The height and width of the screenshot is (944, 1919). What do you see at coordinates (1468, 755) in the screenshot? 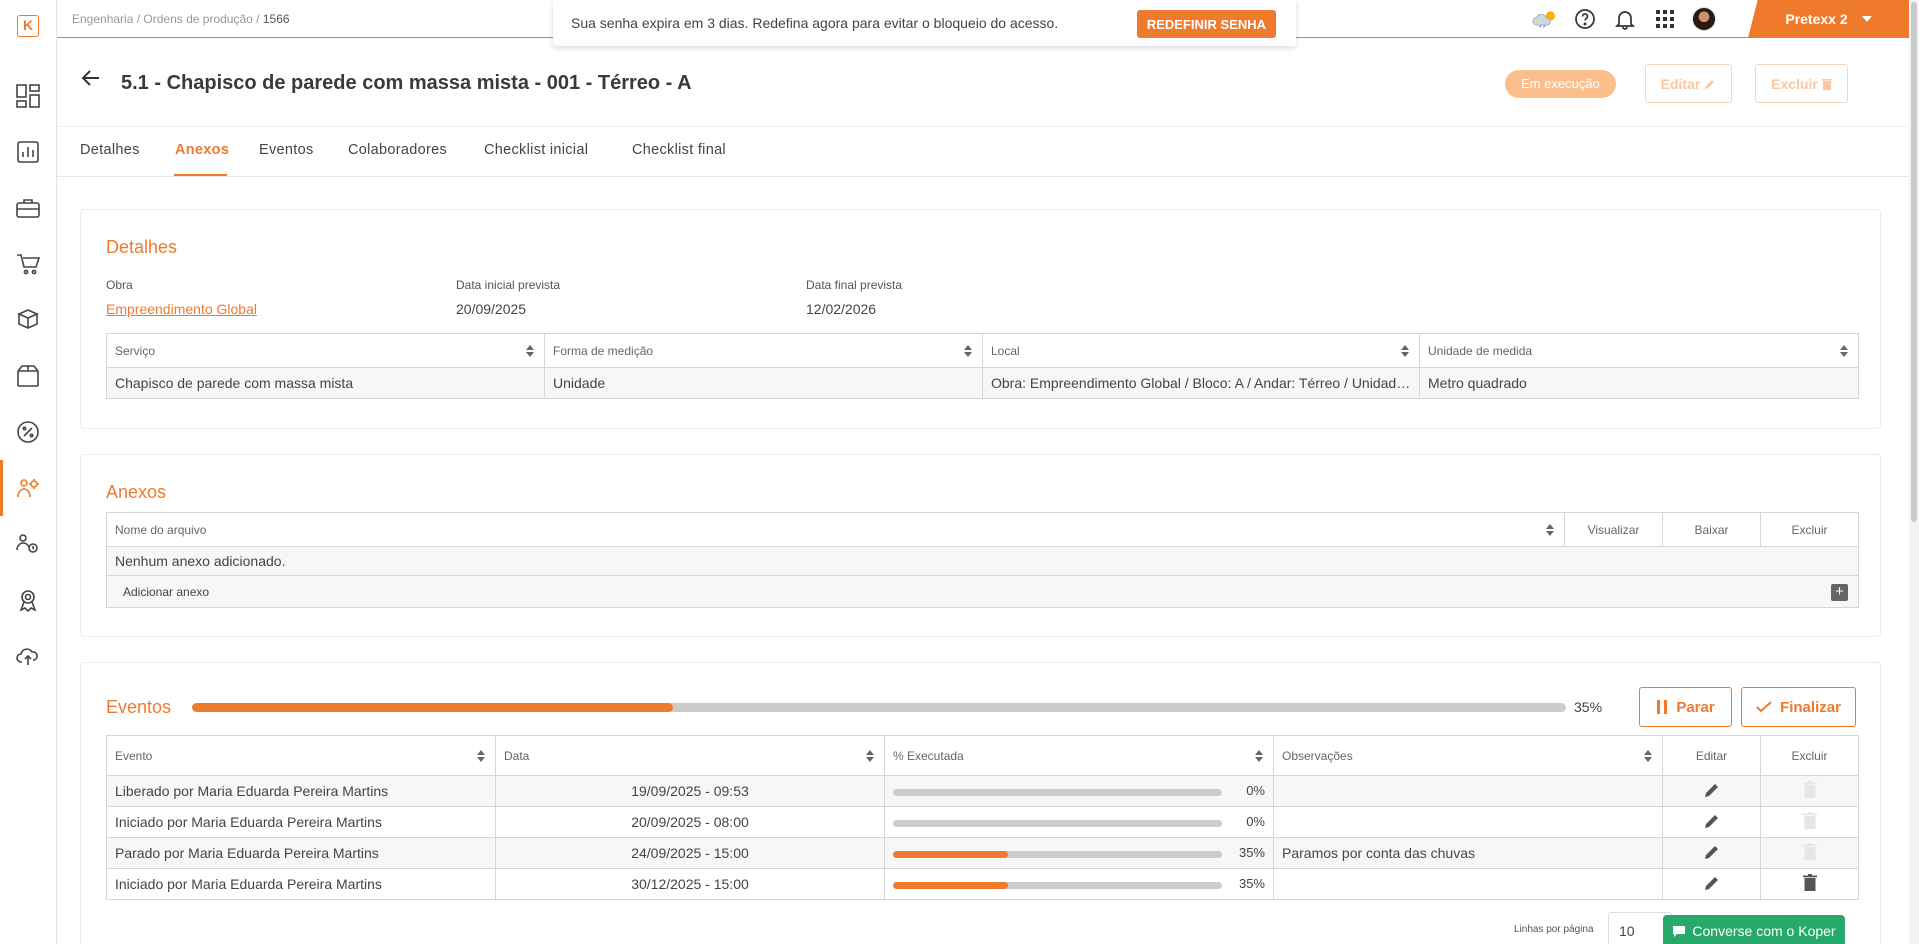
I see `table-header: Observações` at bounding box center [1468, 755].